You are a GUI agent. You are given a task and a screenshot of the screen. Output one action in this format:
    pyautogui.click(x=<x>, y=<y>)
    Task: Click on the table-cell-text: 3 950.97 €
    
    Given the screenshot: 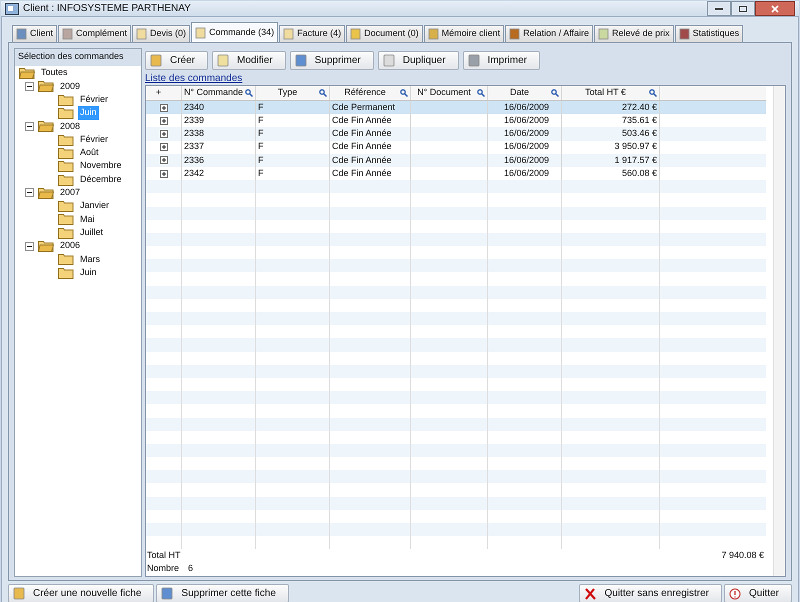 What is the action you would take?
    pyautogui.click(x=635, y=147)
    